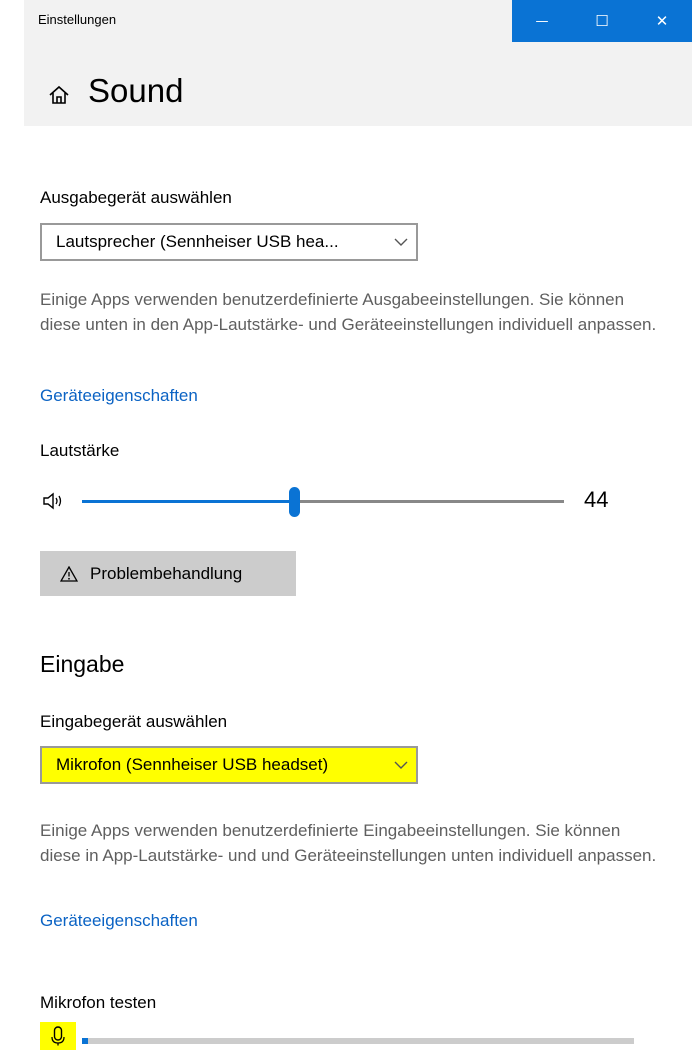  What do you see at coordinates (69, 573) in the screenshot?
I see `warning-icon` at bounding box center [69, 573].